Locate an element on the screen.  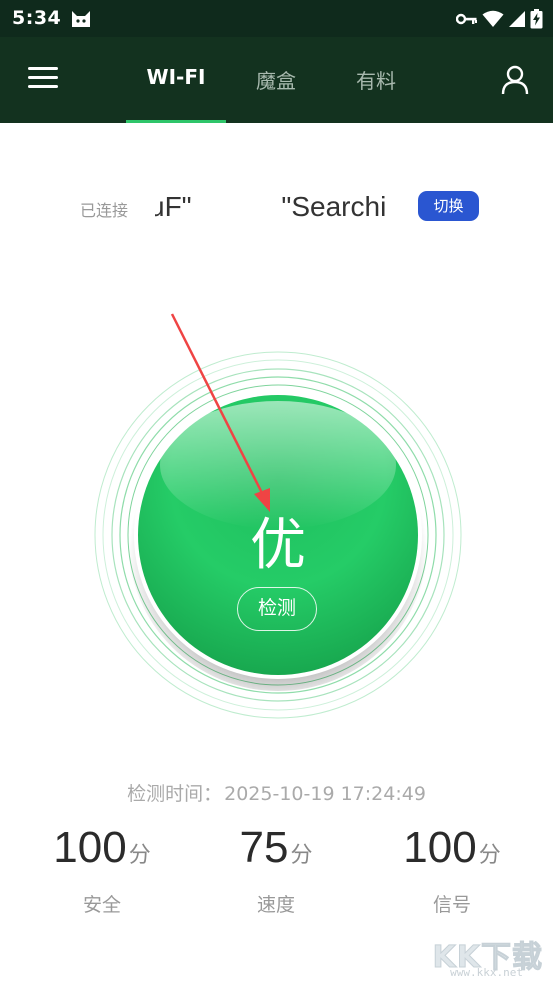
tab-label: 魔盒 is located at coordinates (276, 81).